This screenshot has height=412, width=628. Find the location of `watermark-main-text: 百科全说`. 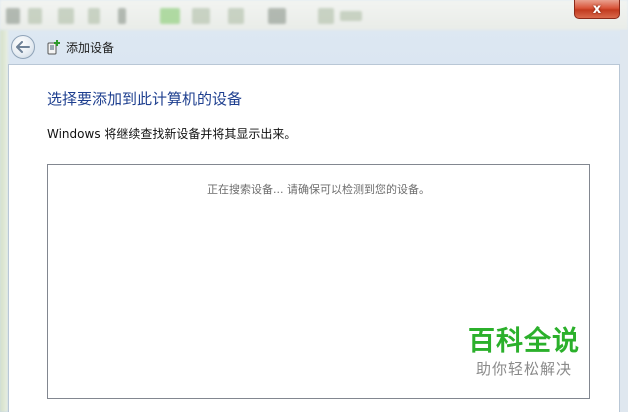

watermark-main-text: 百科全说 is located at coordinates (524, 341).